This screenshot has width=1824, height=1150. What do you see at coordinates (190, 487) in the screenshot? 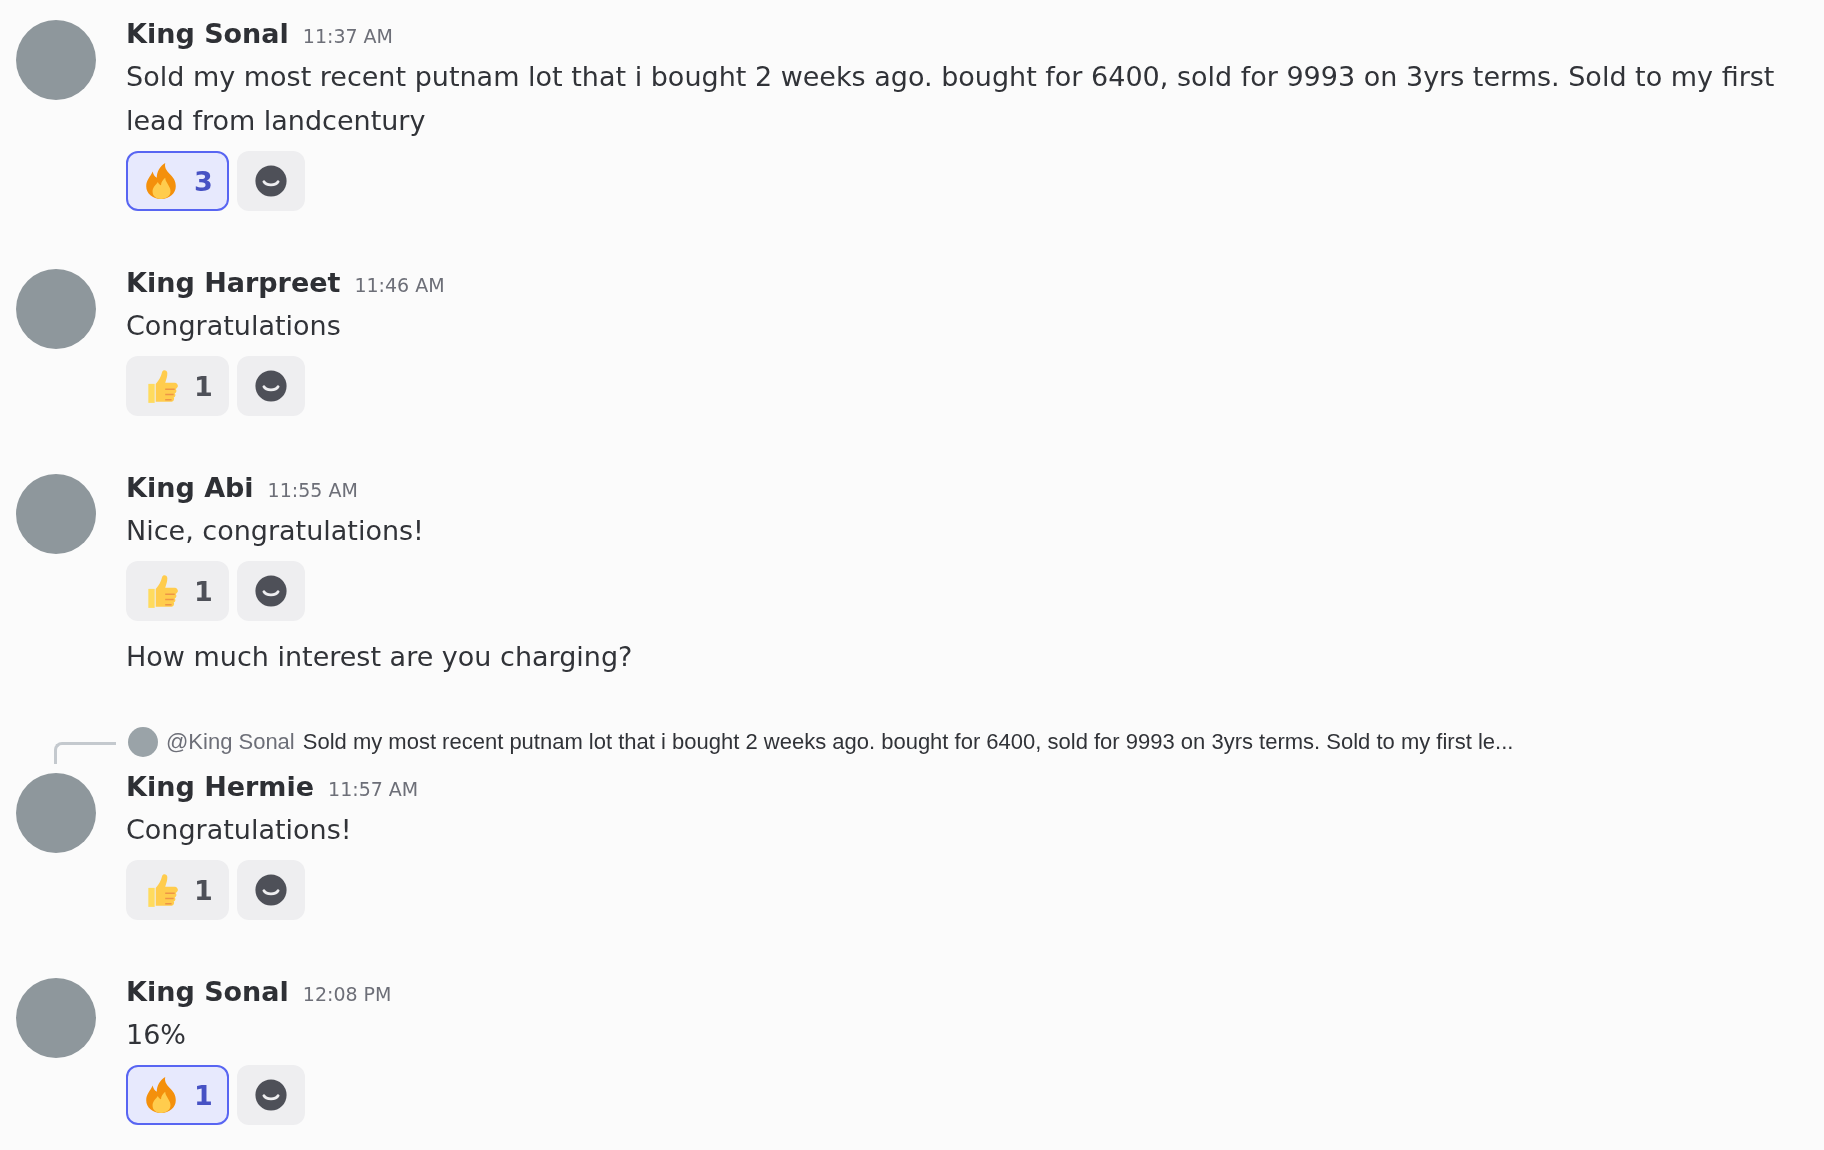
I see `username: King Abi` at bounding box center [190, 487].